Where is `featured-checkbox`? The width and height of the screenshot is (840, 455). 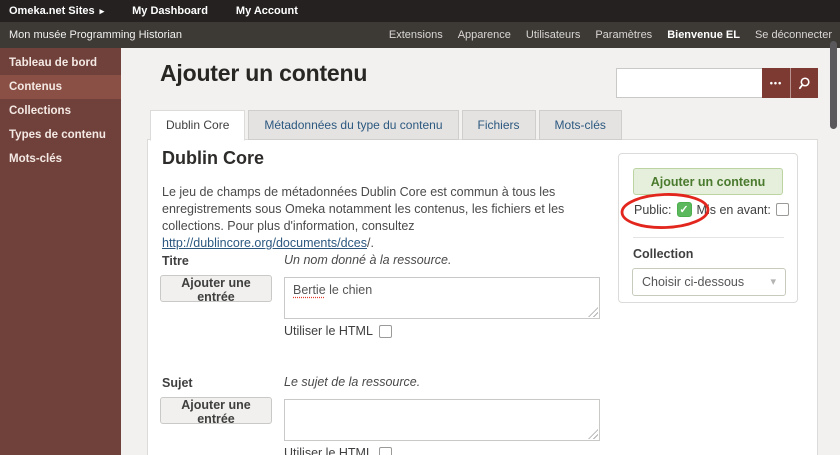 featured-checkbox is located at coordinates (782, 209).